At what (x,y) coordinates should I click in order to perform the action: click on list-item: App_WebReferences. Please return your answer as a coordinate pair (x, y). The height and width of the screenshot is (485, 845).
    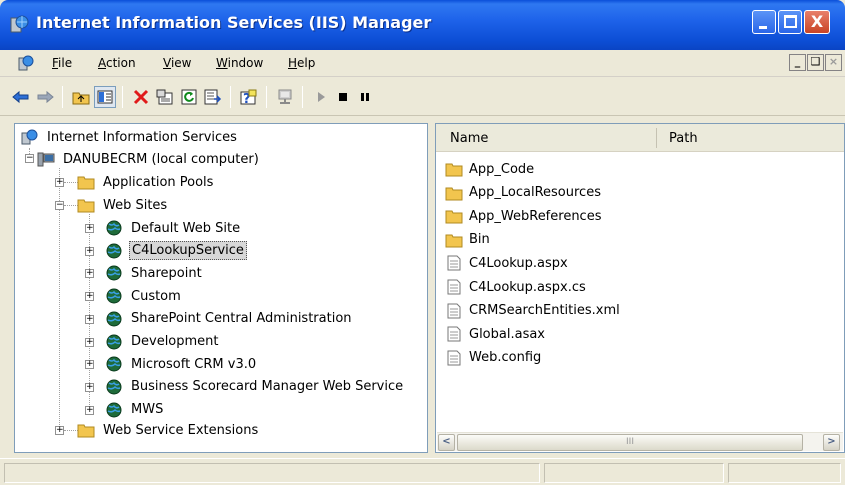
    Looking at the image, I should click on (523, 216).